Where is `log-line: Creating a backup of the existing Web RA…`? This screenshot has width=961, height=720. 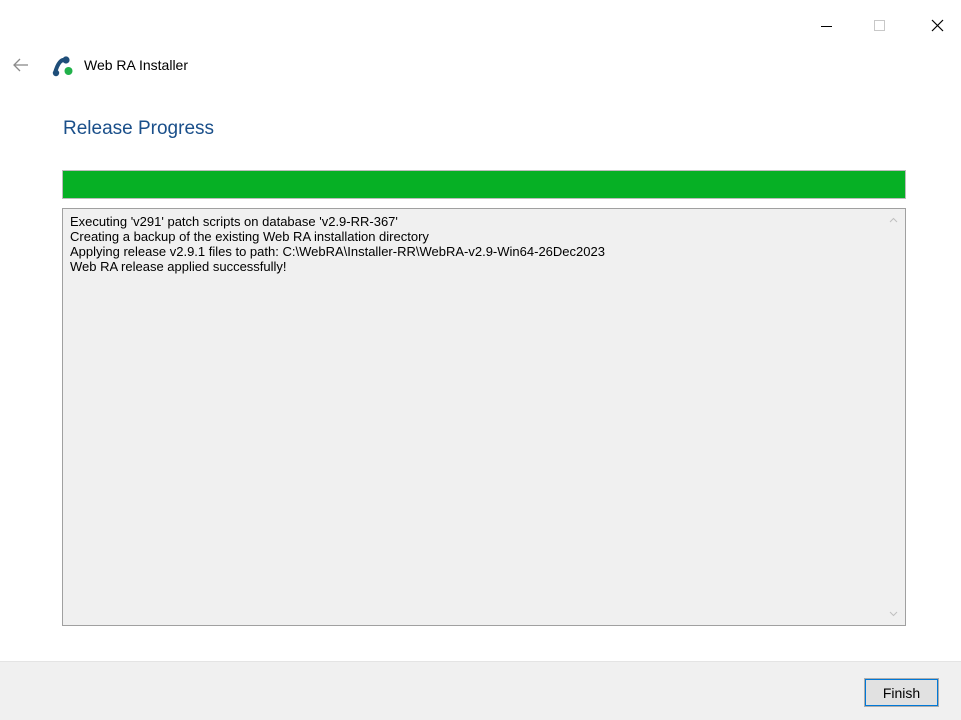 log-line: Creating a backup of the existing Web RA… is located at coordinates (249, 236).